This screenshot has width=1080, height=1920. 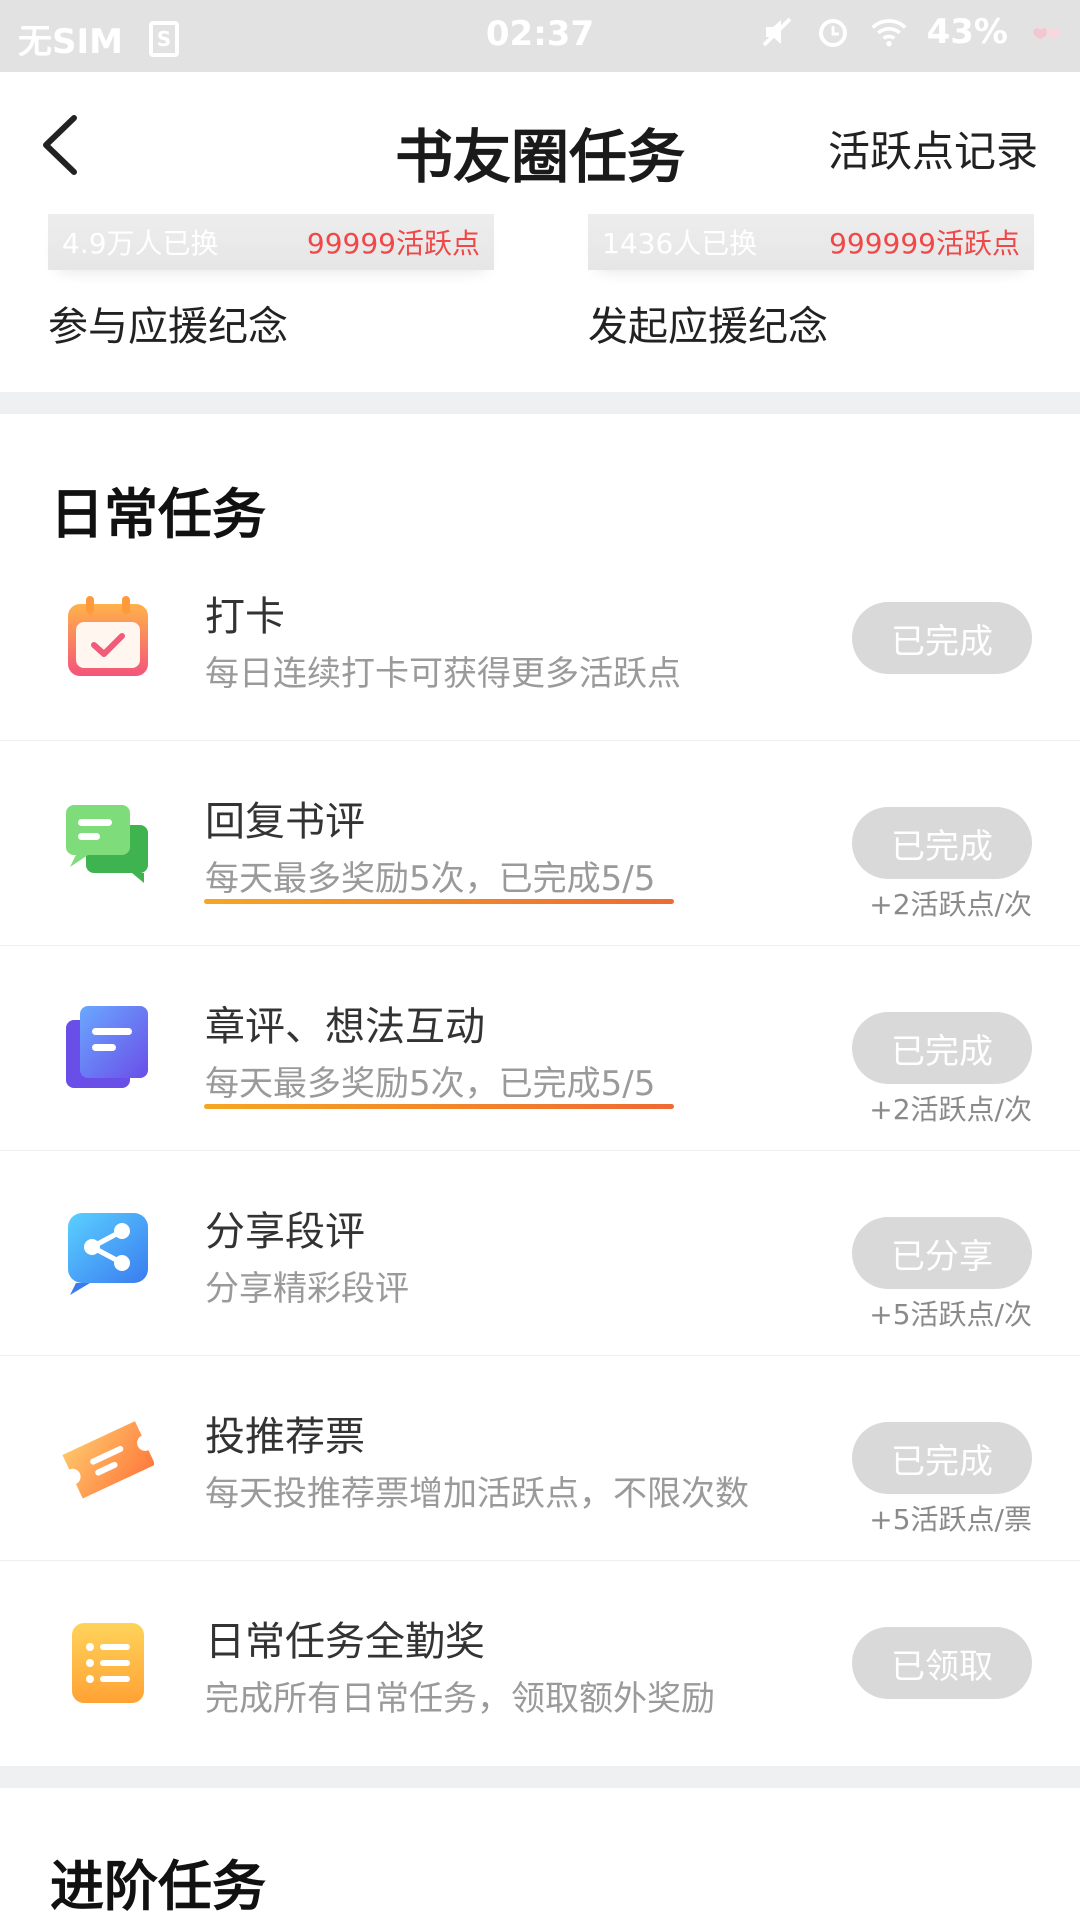 What do you see at coordinates (285, 1437) in the screenshot?
I see `task-title: 投推荐票` at bounding box center [285, 1437].